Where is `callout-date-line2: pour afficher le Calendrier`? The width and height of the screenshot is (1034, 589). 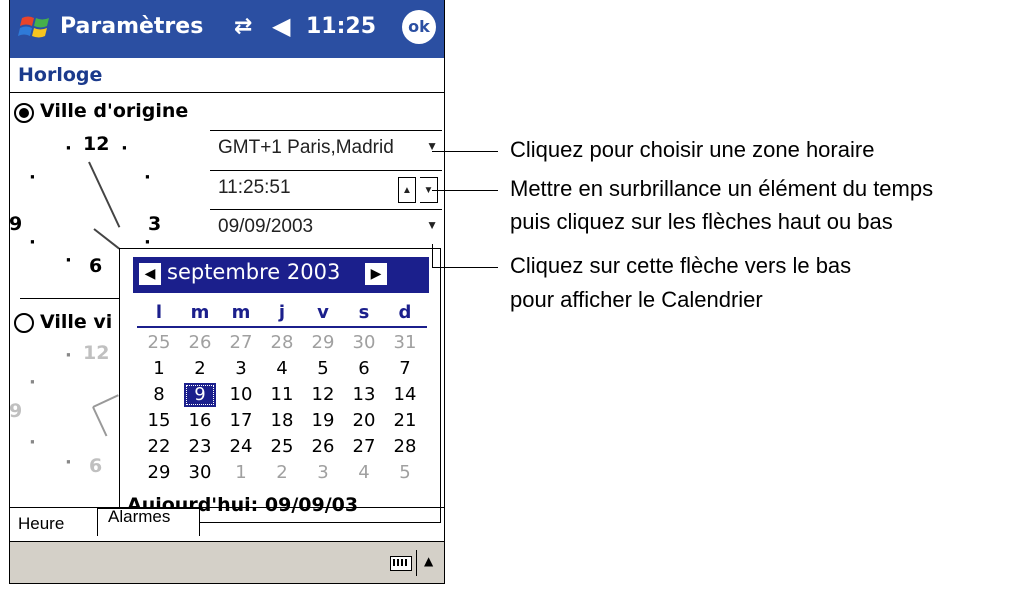 callout-date-line2: pour afficher le Calendrier is located at coordinates (636, 299).